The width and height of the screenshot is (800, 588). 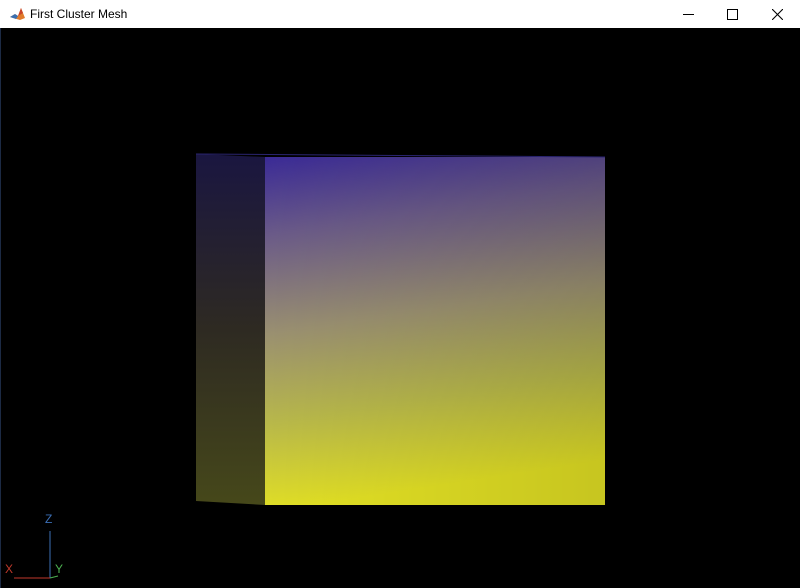 What do you see at coordinates (54, 577) in the screenshot?
I see `y-axis-line` at bounding box center [54, 577].